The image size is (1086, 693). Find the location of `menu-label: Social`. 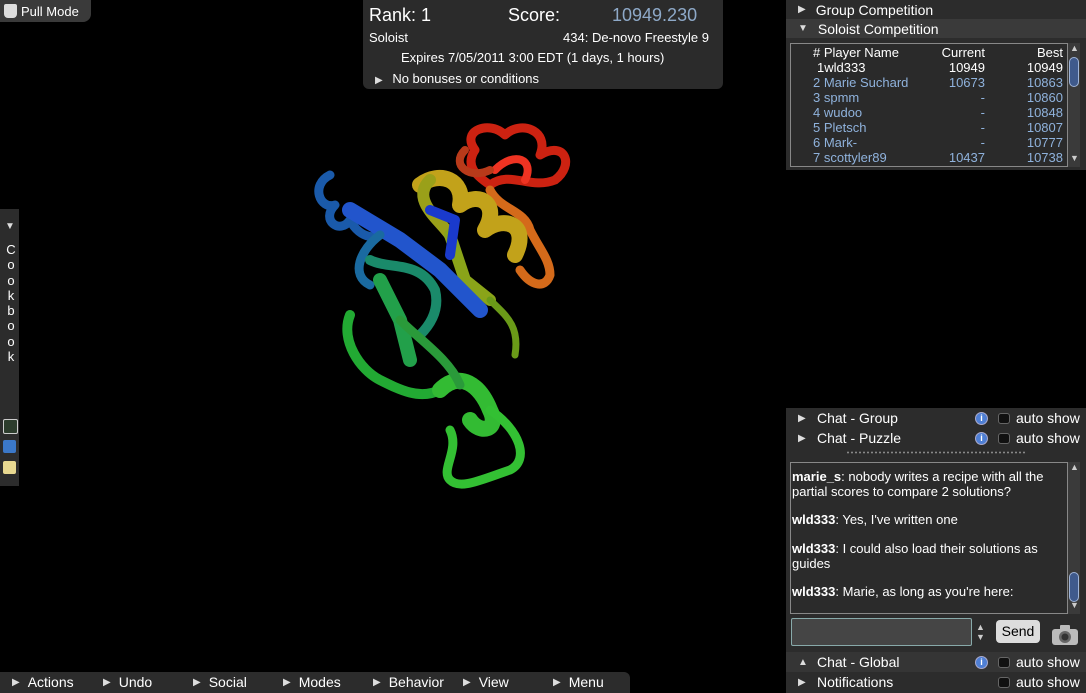

menu-label: Social is located at coordinates (227, 682).